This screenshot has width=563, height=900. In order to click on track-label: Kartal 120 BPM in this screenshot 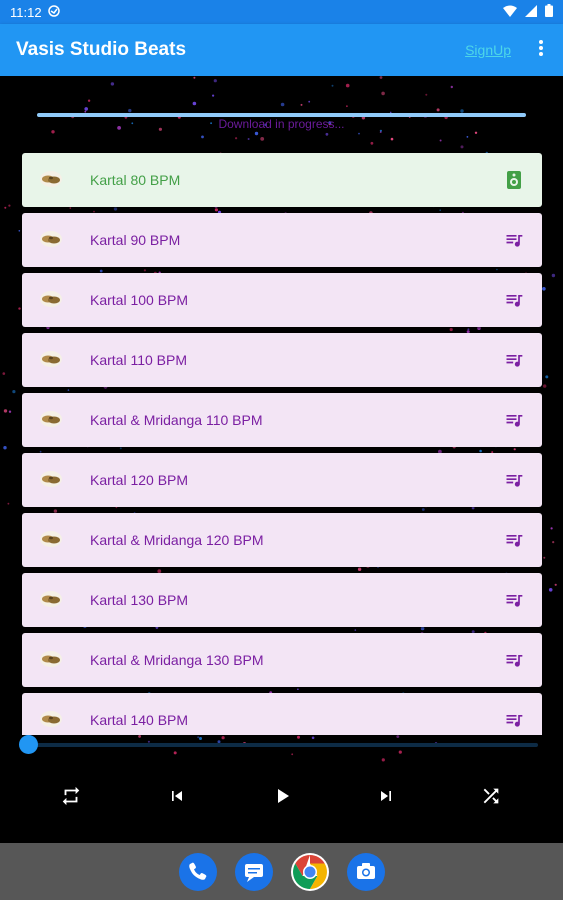, I will do `click(139, 480)`.